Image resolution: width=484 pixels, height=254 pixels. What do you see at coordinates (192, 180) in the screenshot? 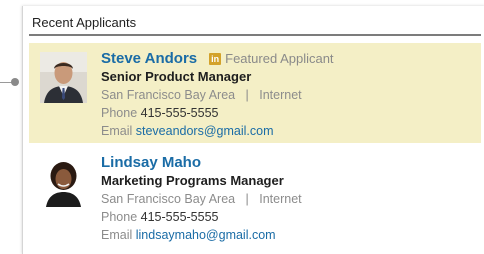
I see `applicant-title: Marketing Programs Manager` at bounding box center [192, 180].